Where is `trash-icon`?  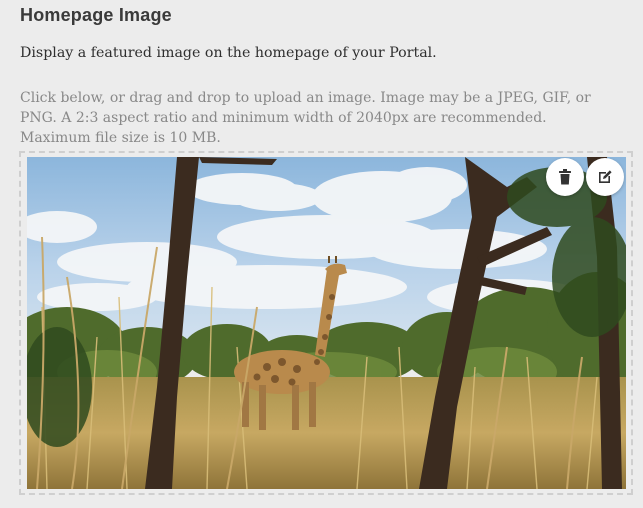
trash-icon is located at coordinates (565, 177).